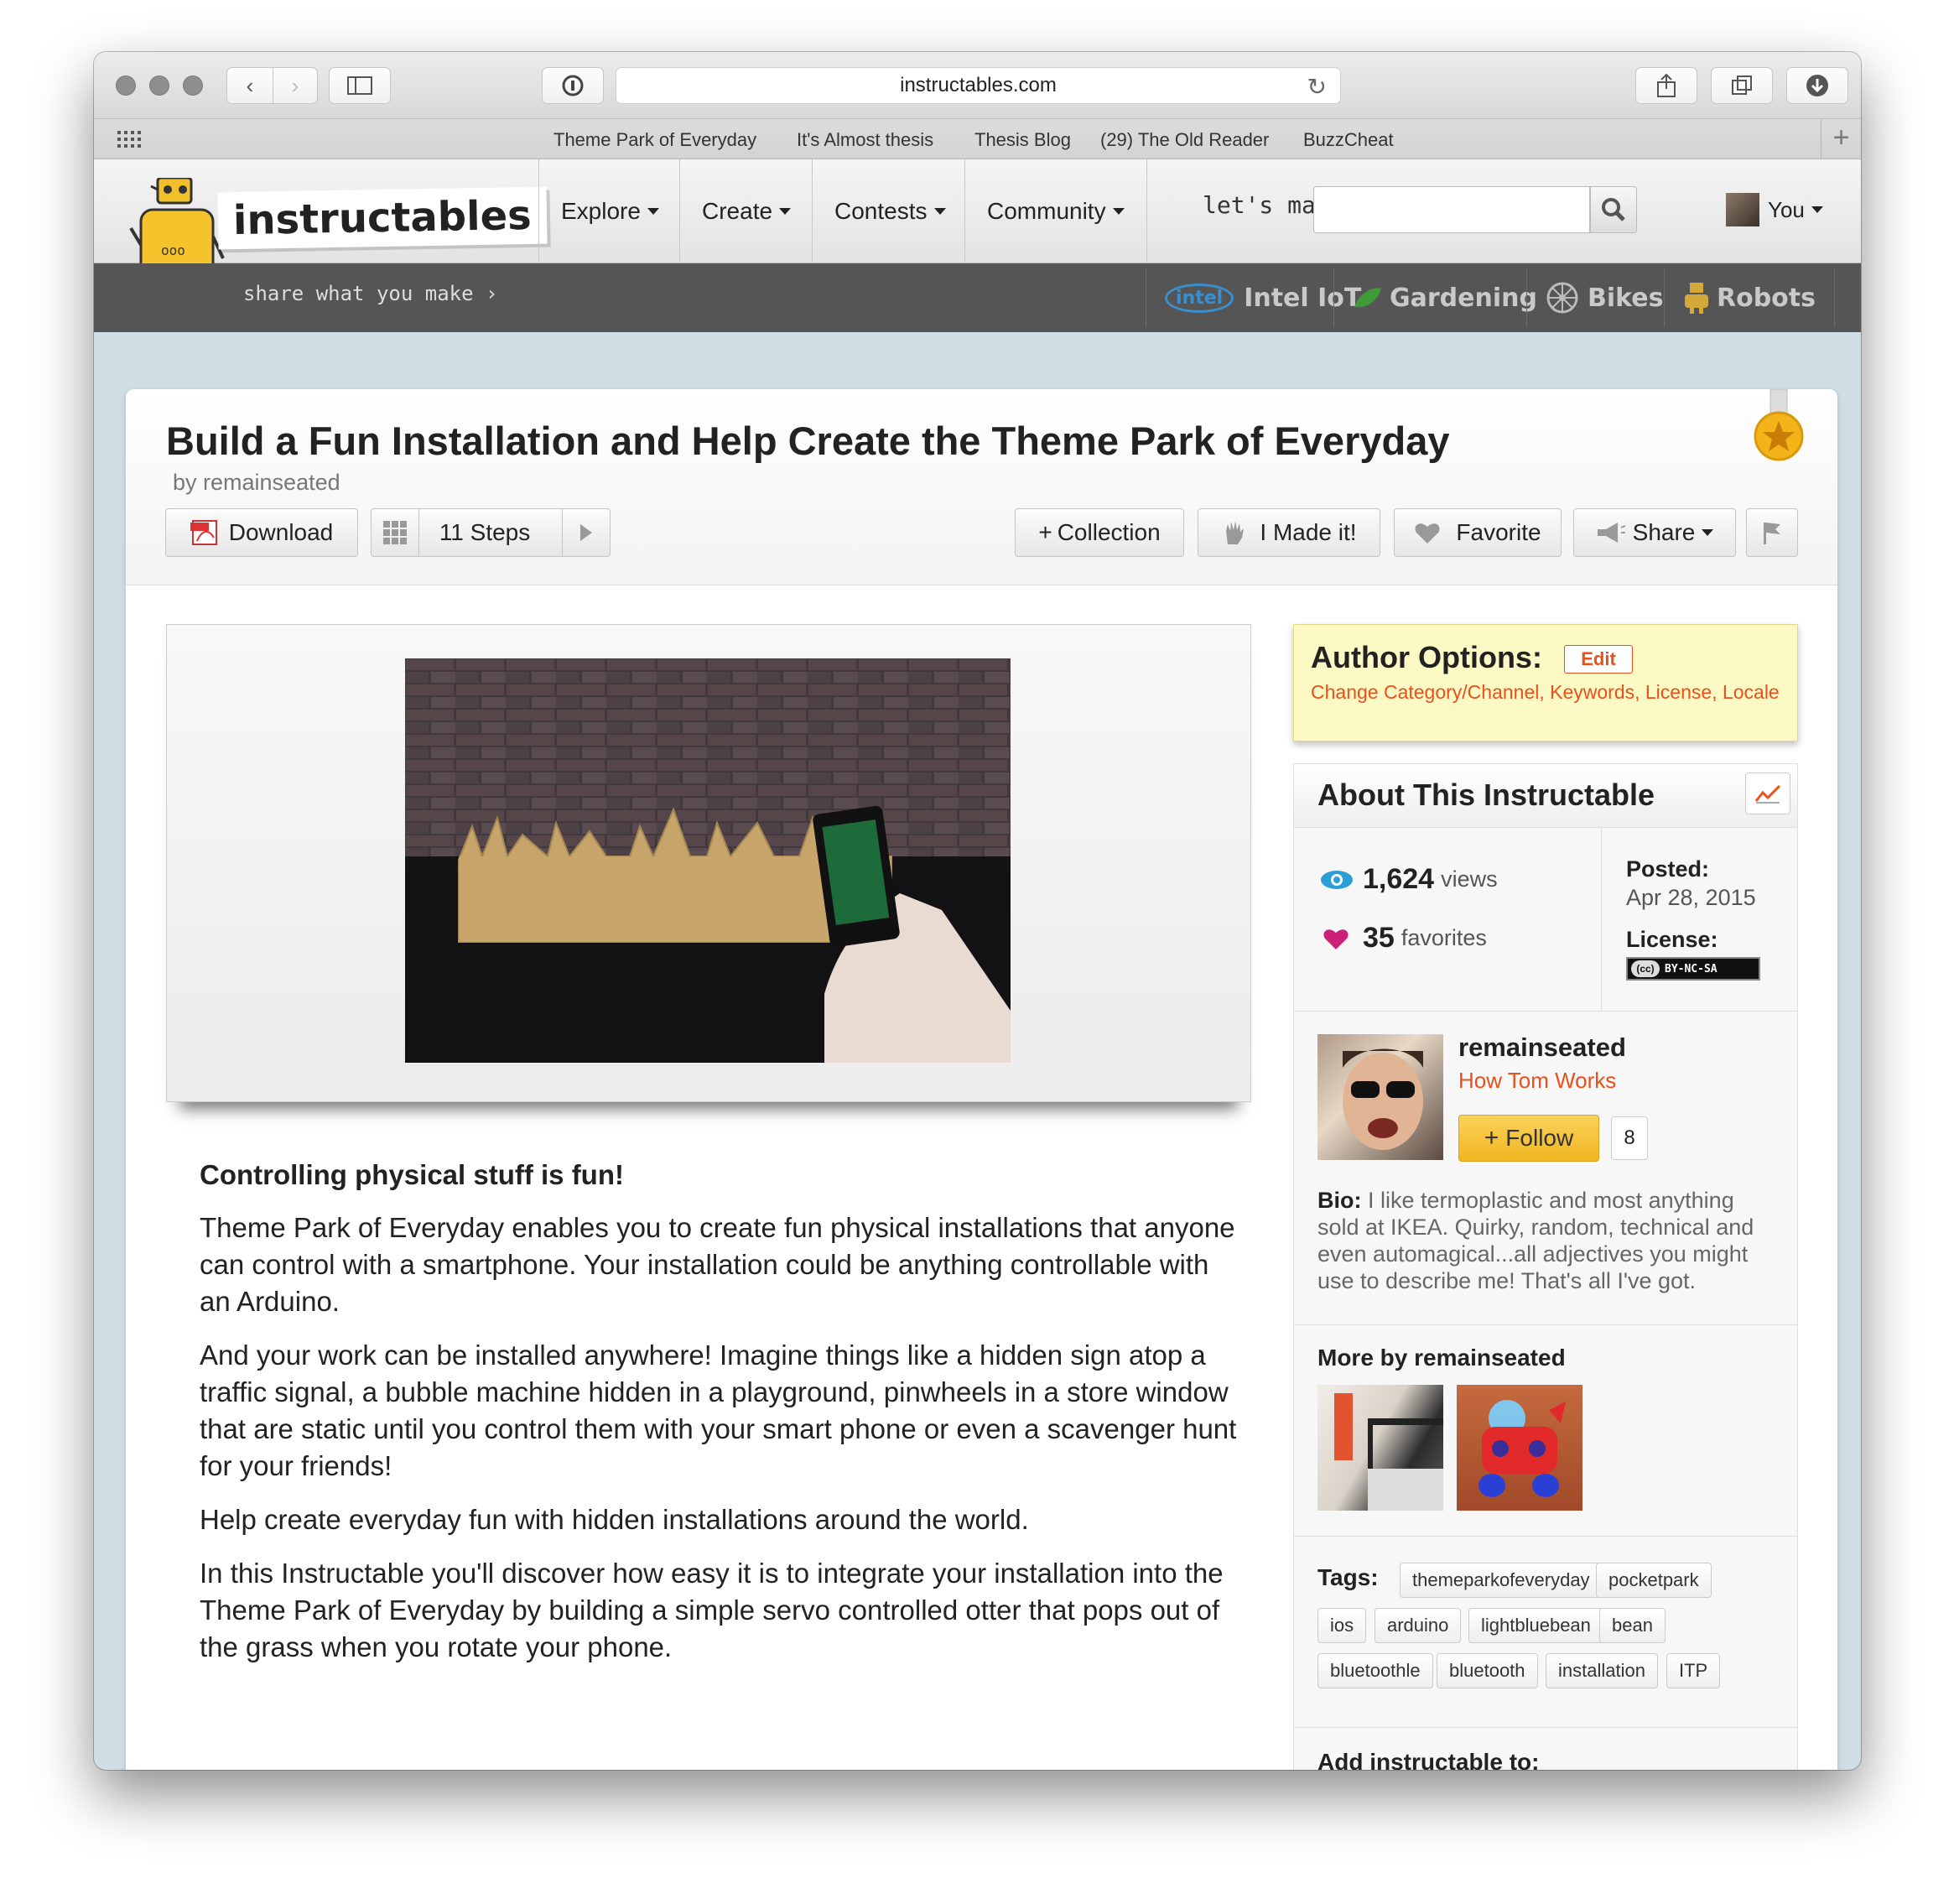  I want to click on views-stat: 1,624 views, so click(1408, 879).